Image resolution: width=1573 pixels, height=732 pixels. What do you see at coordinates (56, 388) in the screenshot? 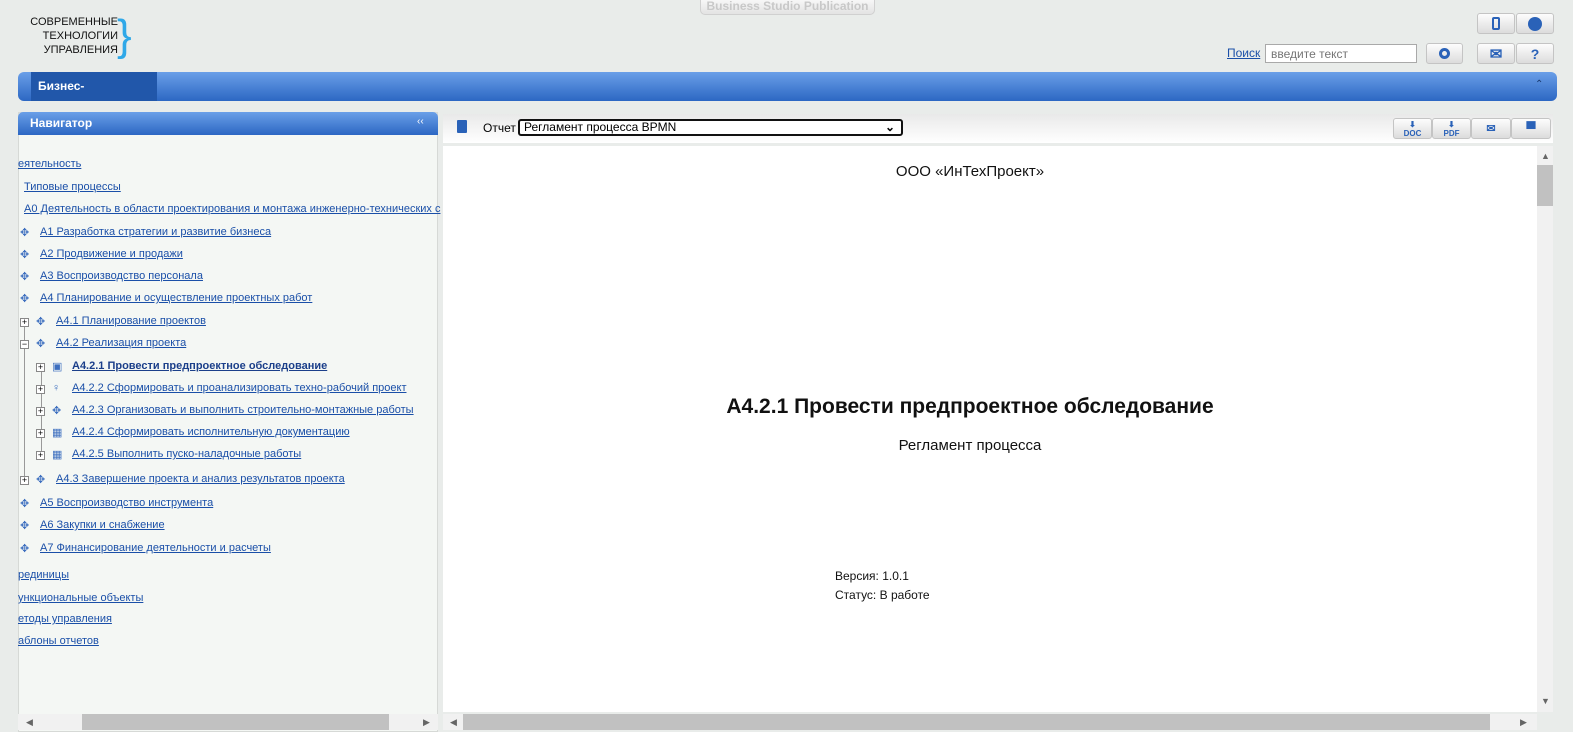
I see `event-icon: ♀` at bounding box center [56, 388].